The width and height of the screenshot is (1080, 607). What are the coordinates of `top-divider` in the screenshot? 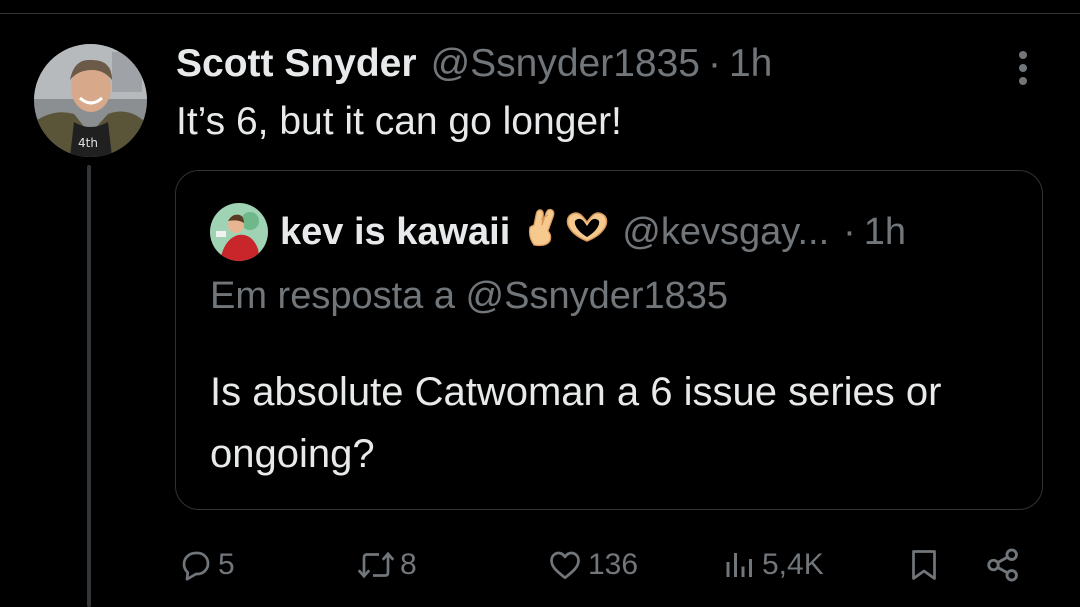 It's located at (540, 13).